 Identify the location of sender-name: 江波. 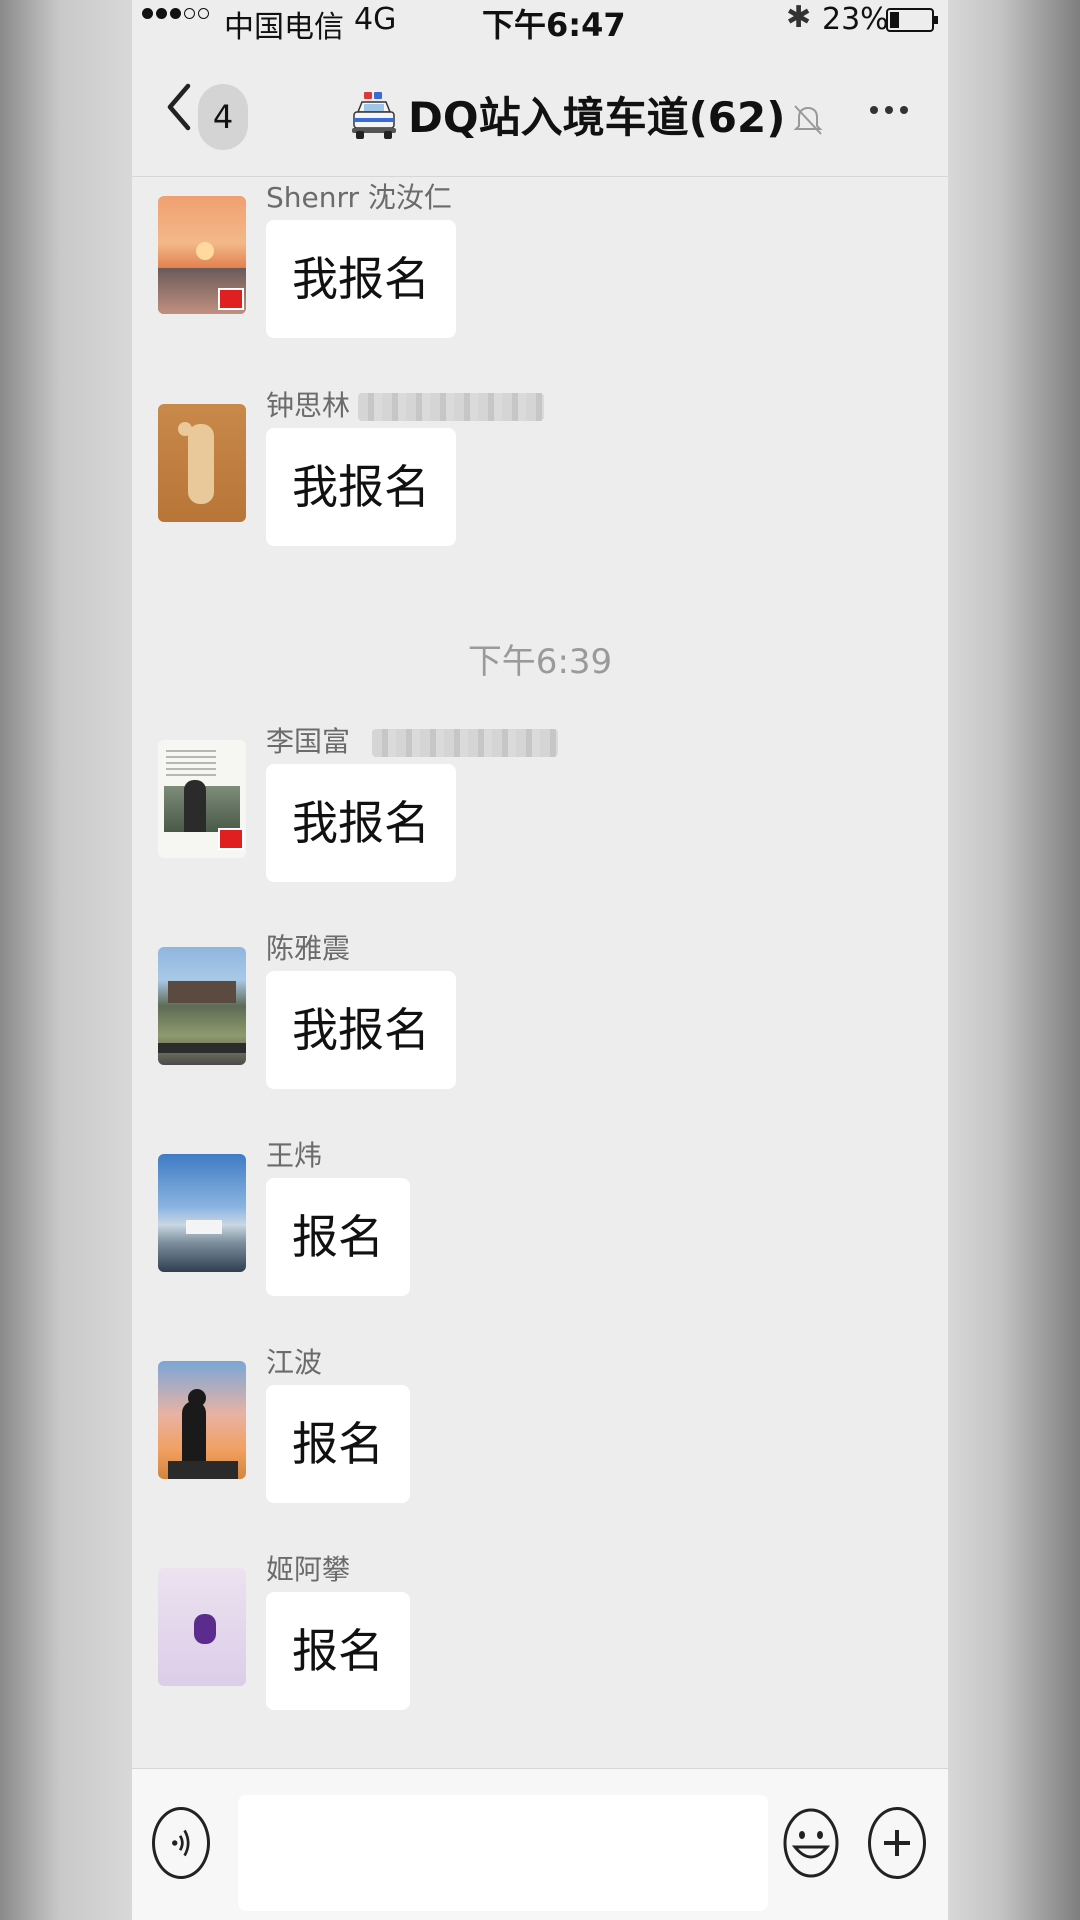
(294, 1362).